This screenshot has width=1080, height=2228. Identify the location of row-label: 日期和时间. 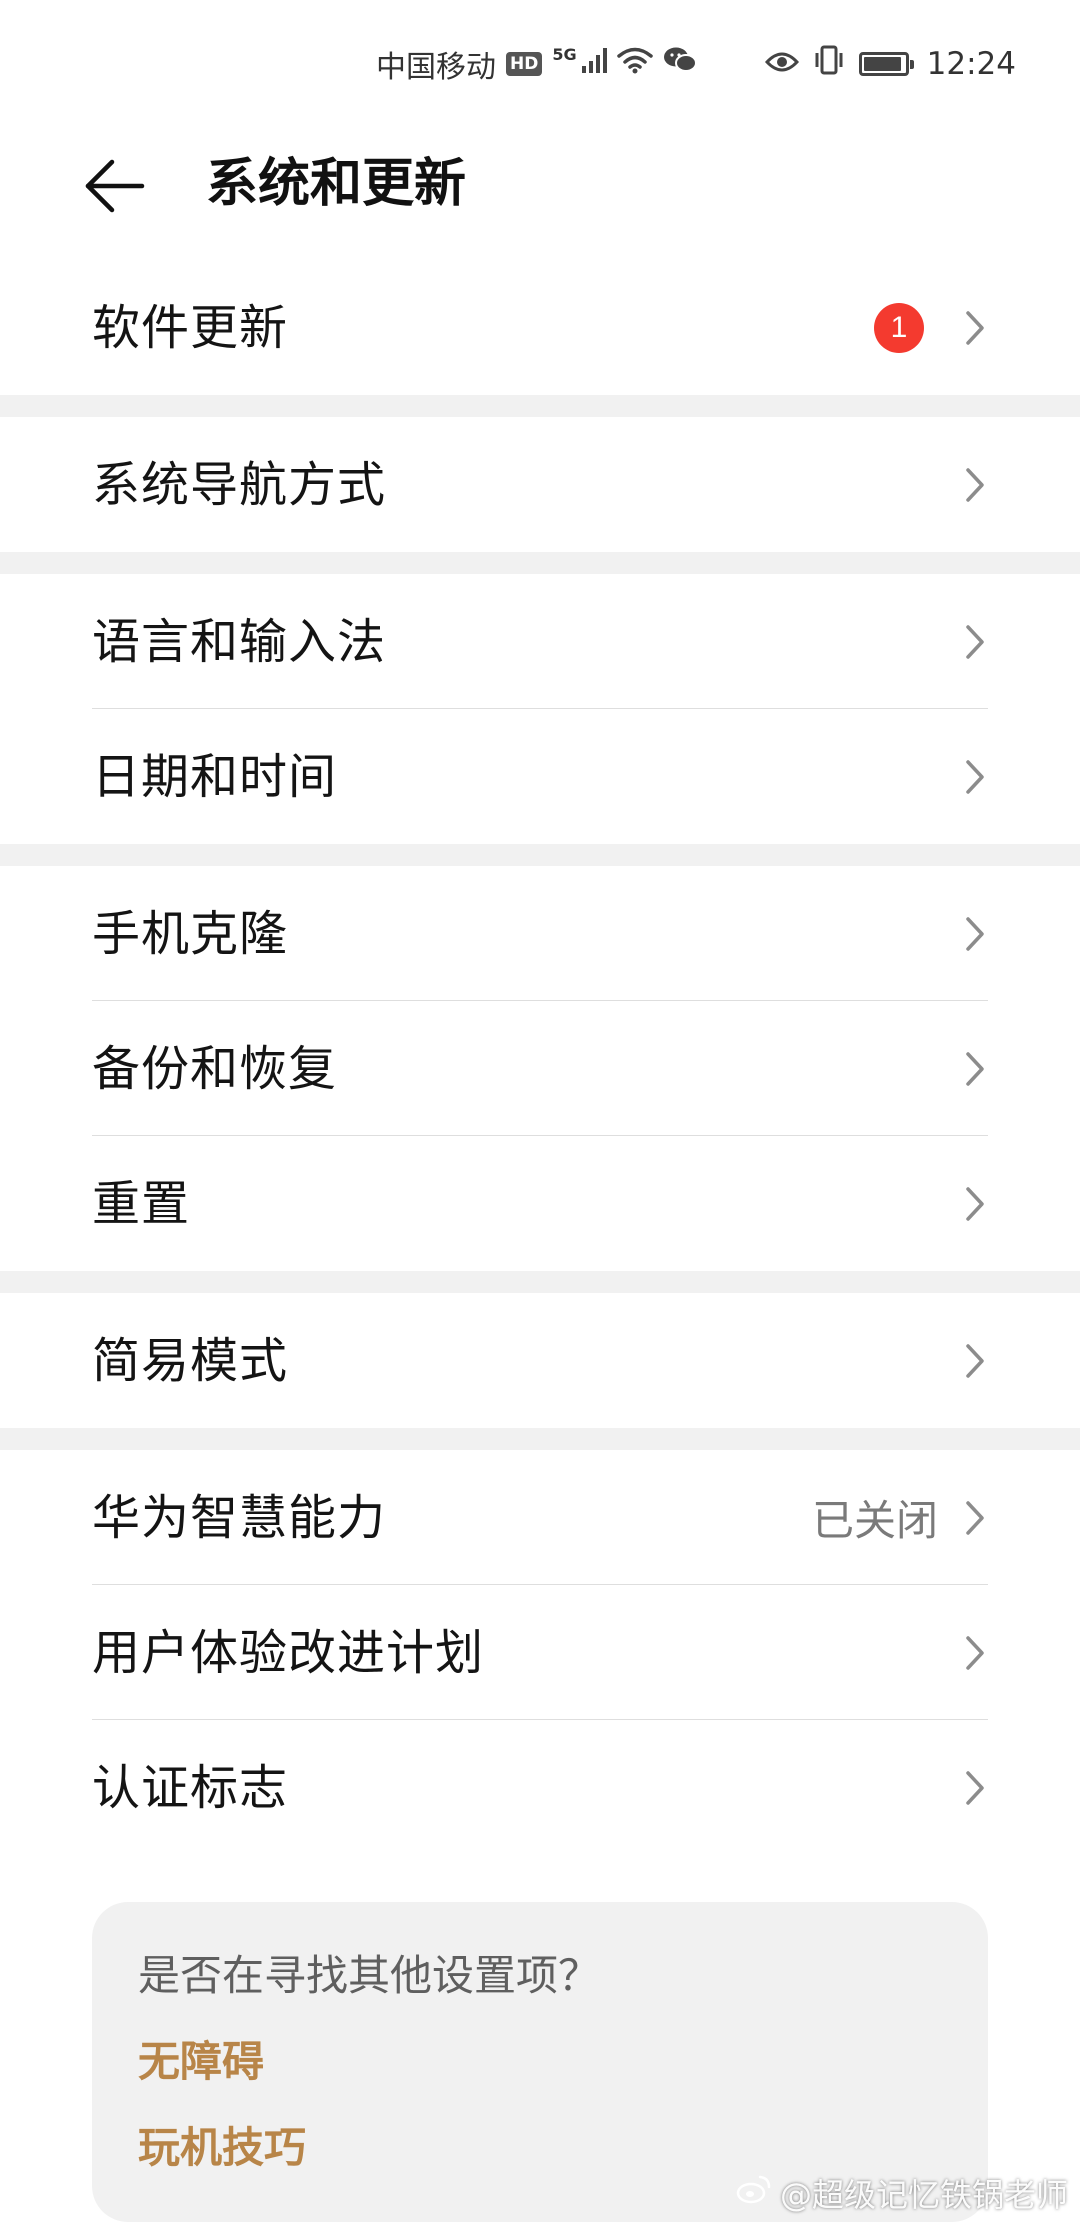
(215, 776).